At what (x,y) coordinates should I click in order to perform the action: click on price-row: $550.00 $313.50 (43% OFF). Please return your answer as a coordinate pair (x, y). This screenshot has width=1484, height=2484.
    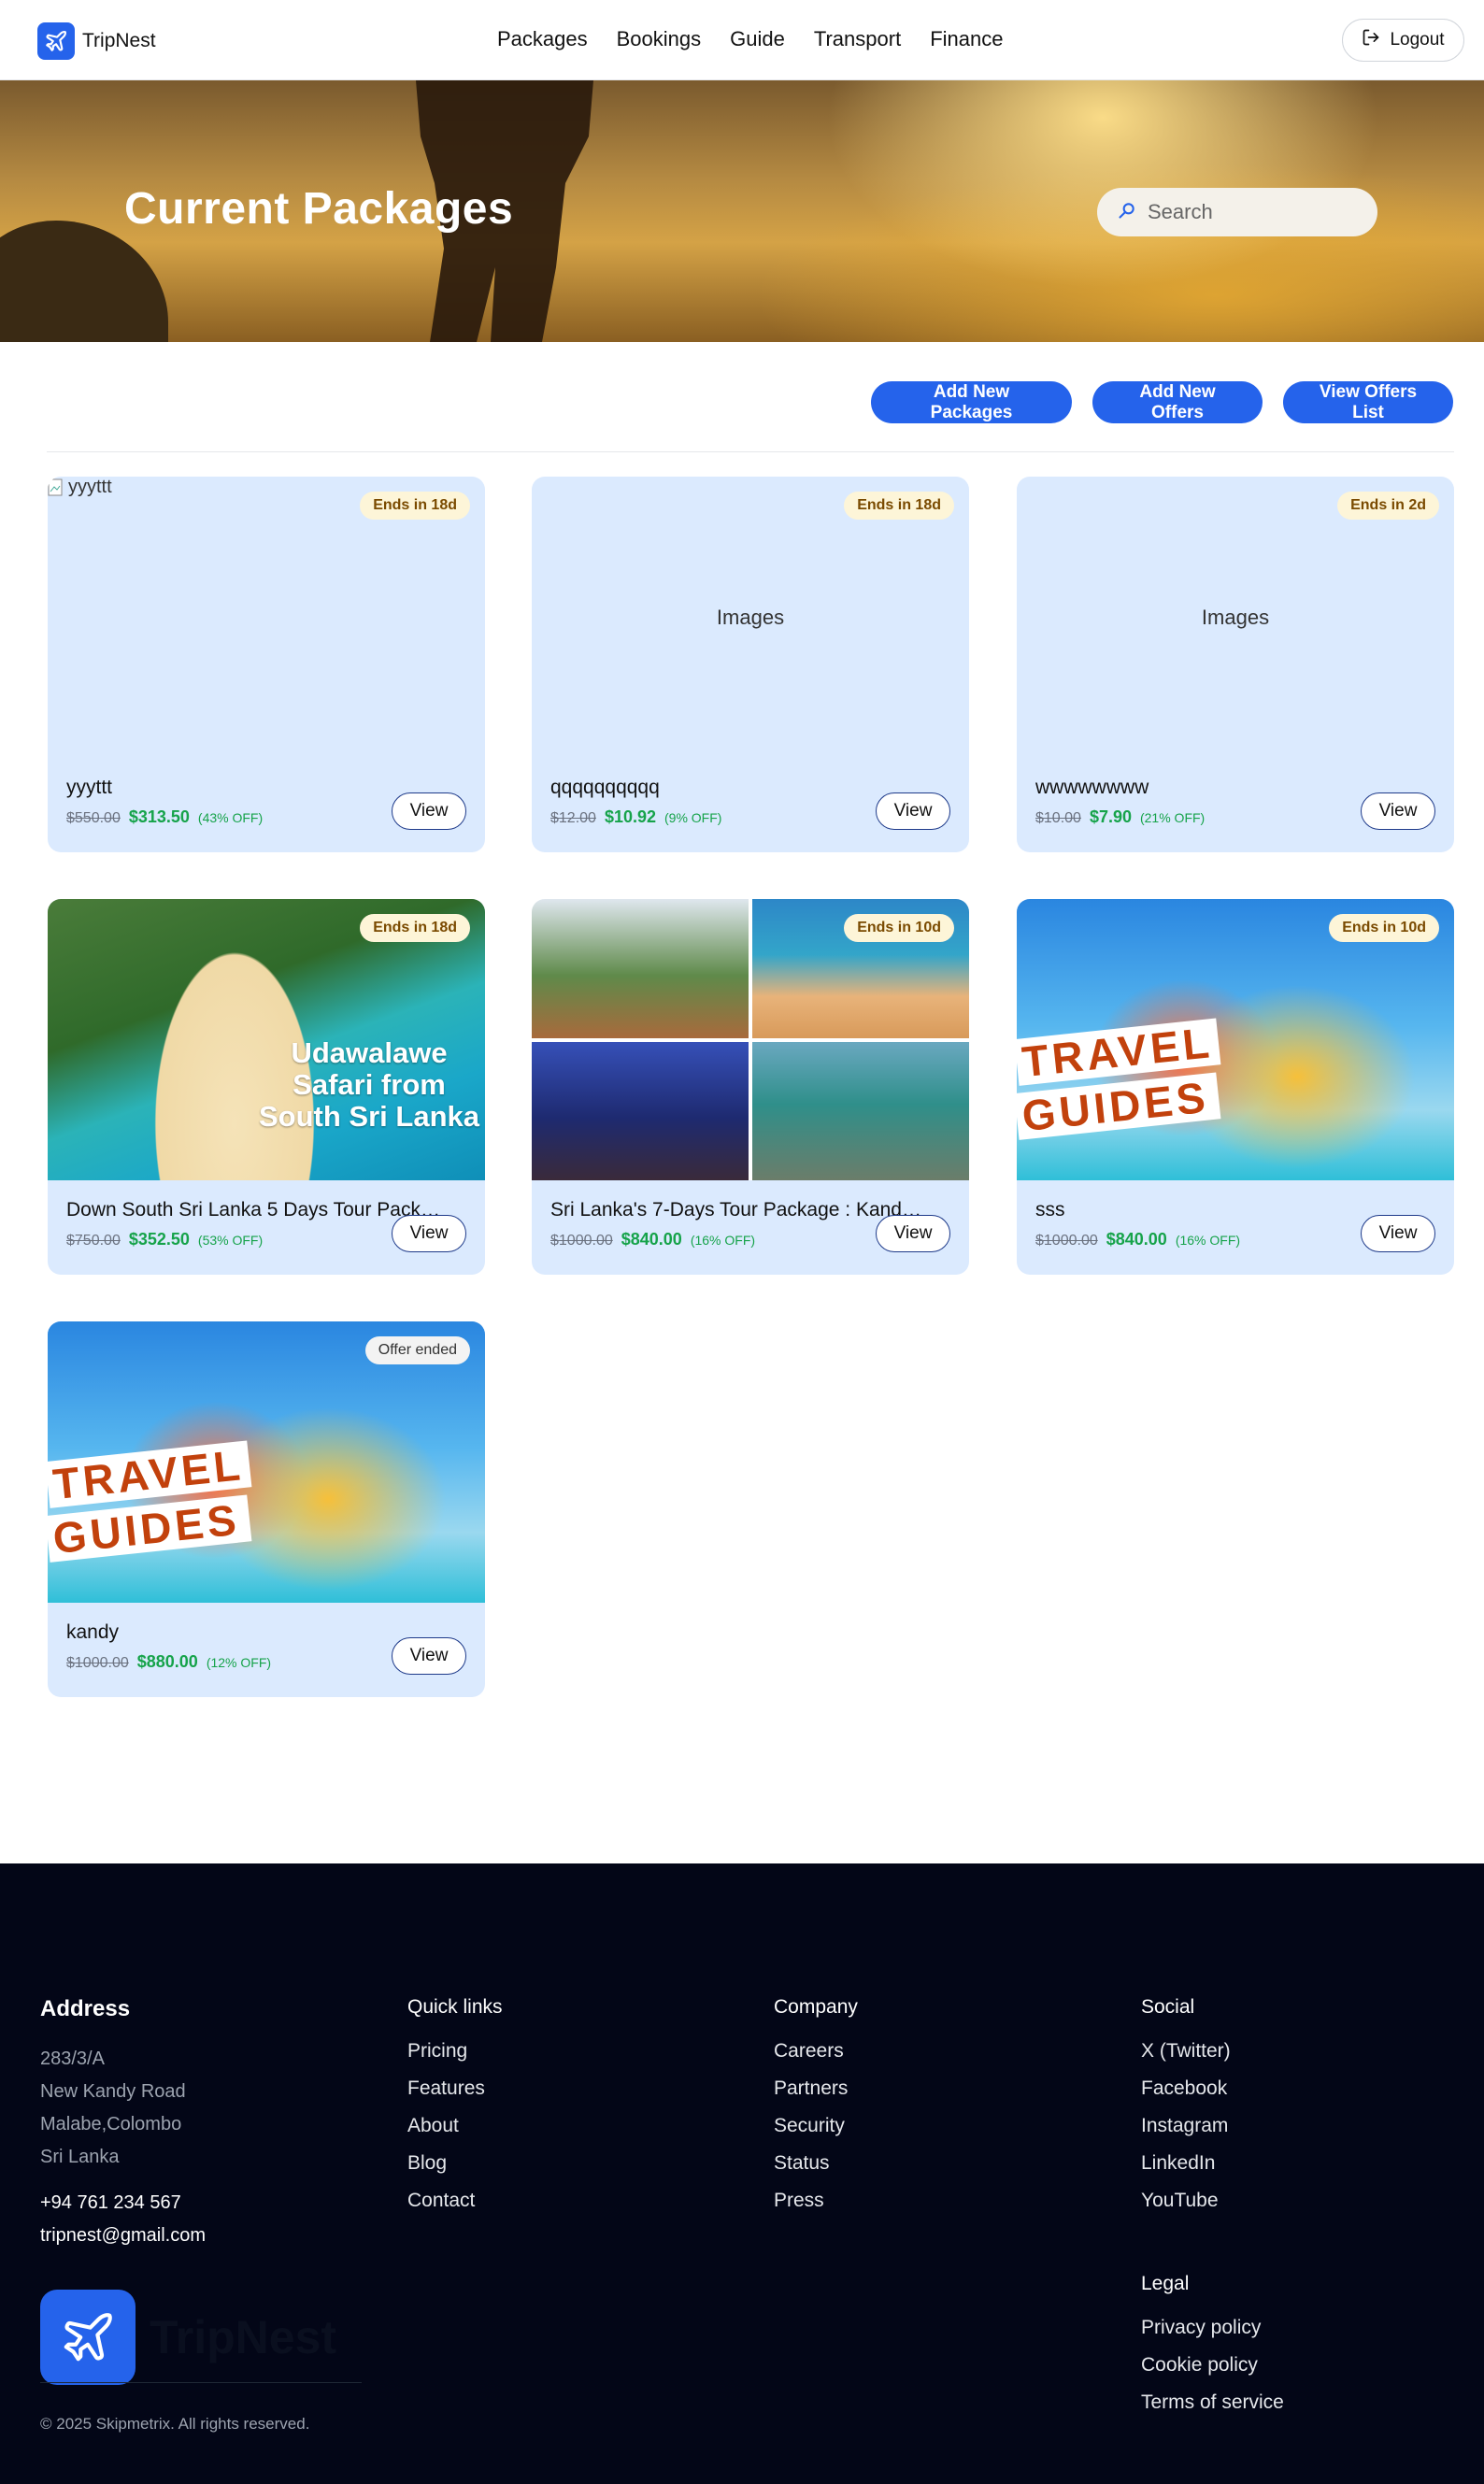
    Looking at the image, I should click on (164, 817).